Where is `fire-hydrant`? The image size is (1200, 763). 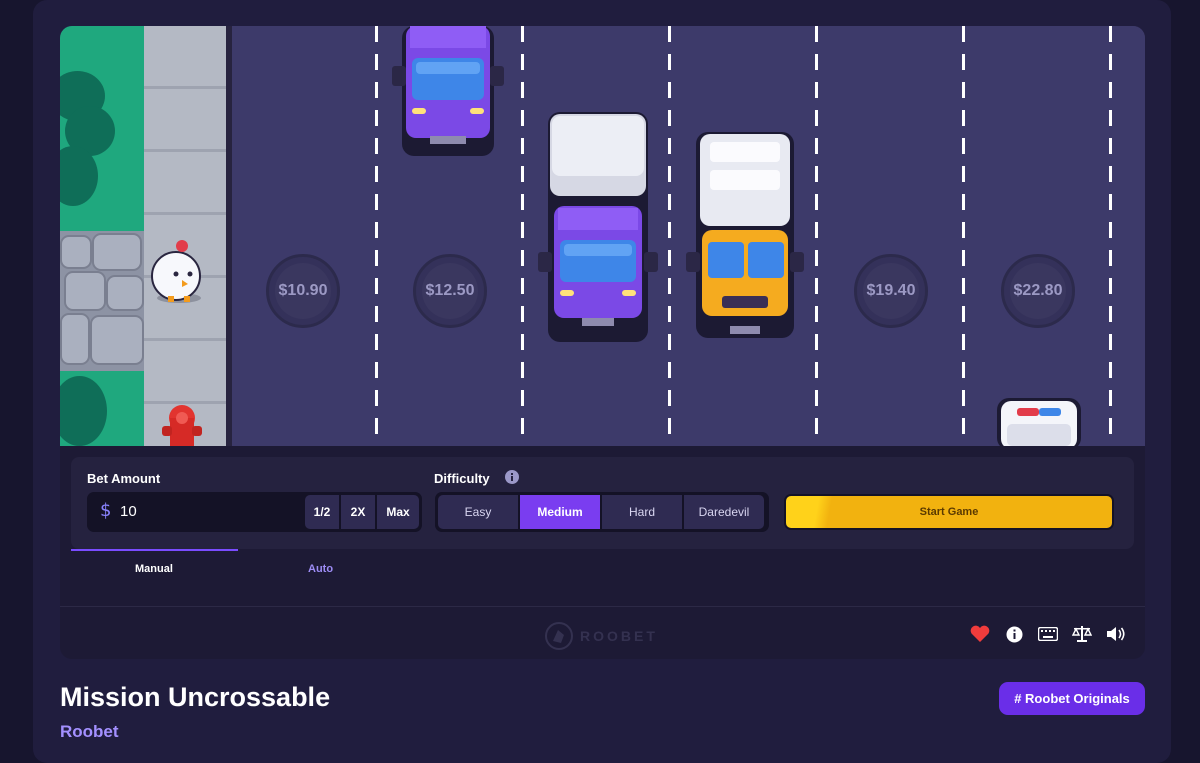 fire-hydrant is located at coordinates (182, 425).